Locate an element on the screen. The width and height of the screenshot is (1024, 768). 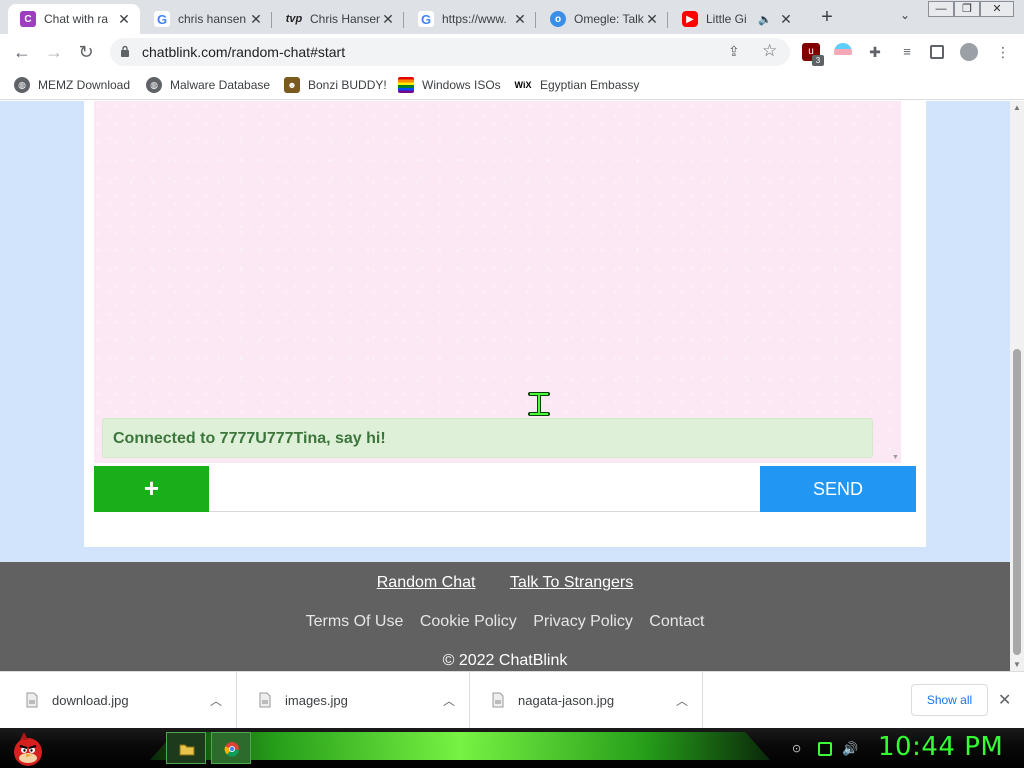
bookmark-label: Egyptian Embassy is located at coordinates (590, 85).